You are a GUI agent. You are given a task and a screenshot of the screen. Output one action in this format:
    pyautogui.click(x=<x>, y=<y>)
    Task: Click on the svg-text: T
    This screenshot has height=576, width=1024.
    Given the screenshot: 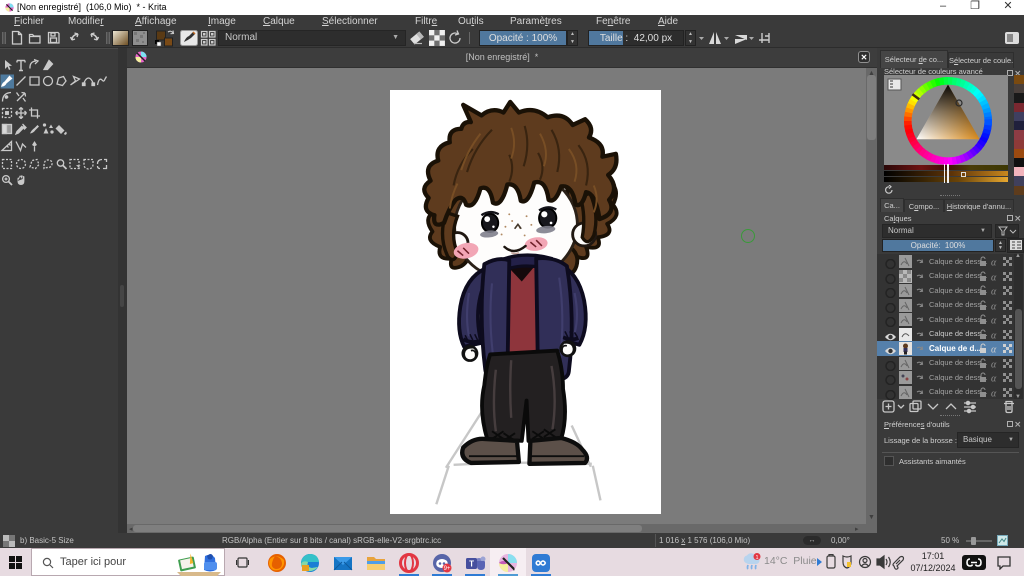 What is the action you would take?
    pyautogui.click(x=471, y=564)
    